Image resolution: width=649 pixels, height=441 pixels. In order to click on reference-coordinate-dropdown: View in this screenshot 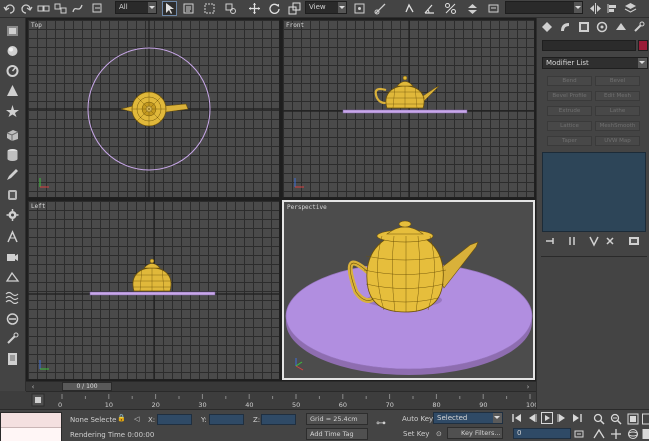, I will do `click(326, 7)`.